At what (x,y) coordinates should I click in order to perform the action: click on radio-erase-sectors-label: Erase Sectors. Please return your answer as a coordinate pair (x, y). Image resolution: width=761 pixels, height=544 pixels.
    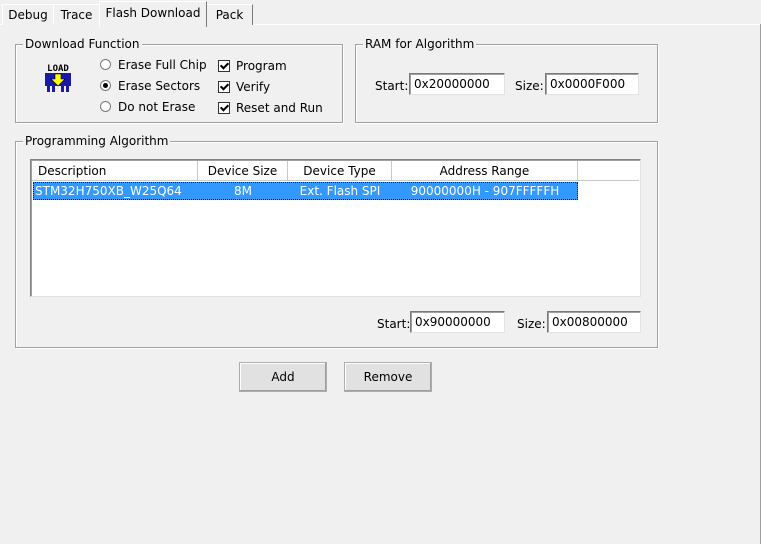
    Looking at the image, I should click on (159, 86).